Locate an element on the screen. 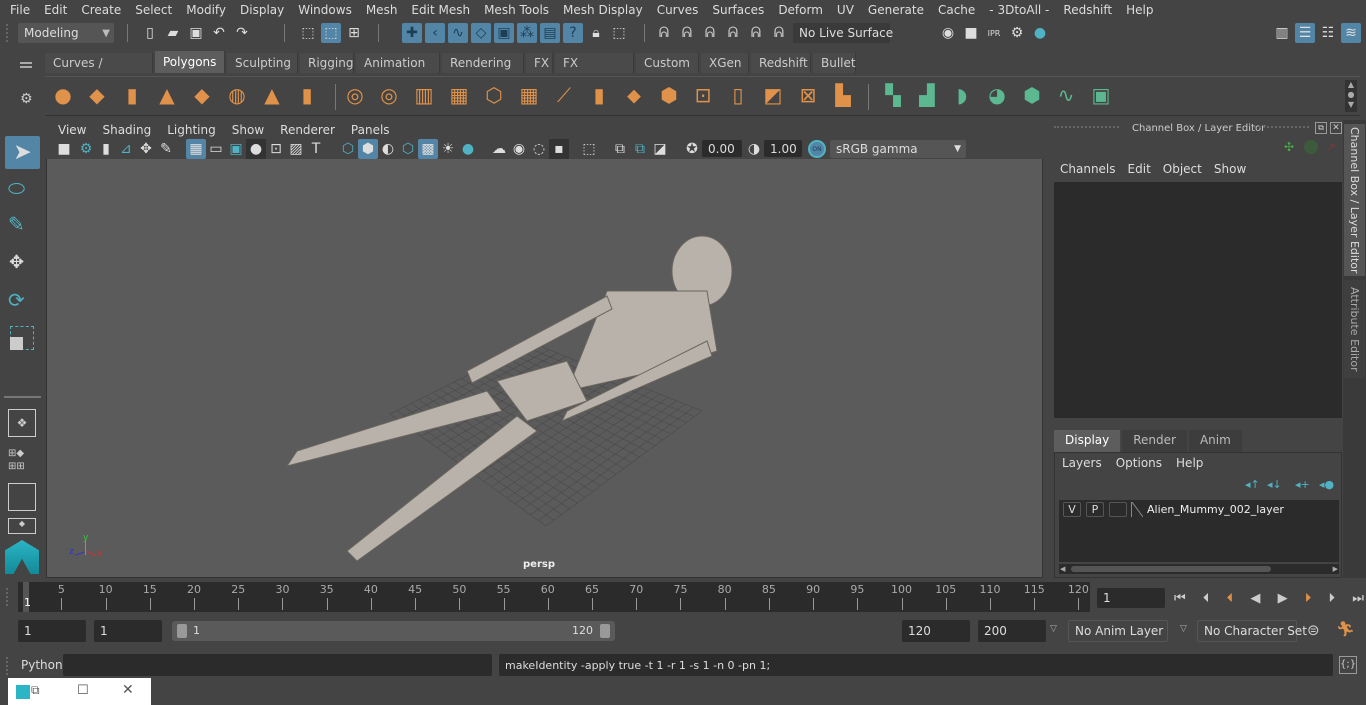 Image resolution: width=1366 pixels, height=705 pixels. hypershade-icon: ● is located at coordinates (1040, 33).